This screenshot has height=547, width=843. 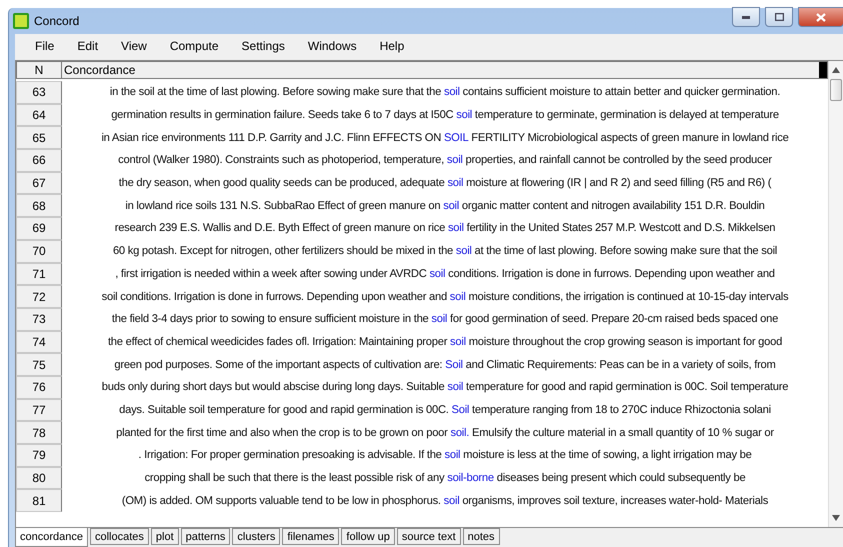 What do you see at coordinates (39, 387) in the screenshot?
I see `row-number: 76` at bounding box center [39, 387].